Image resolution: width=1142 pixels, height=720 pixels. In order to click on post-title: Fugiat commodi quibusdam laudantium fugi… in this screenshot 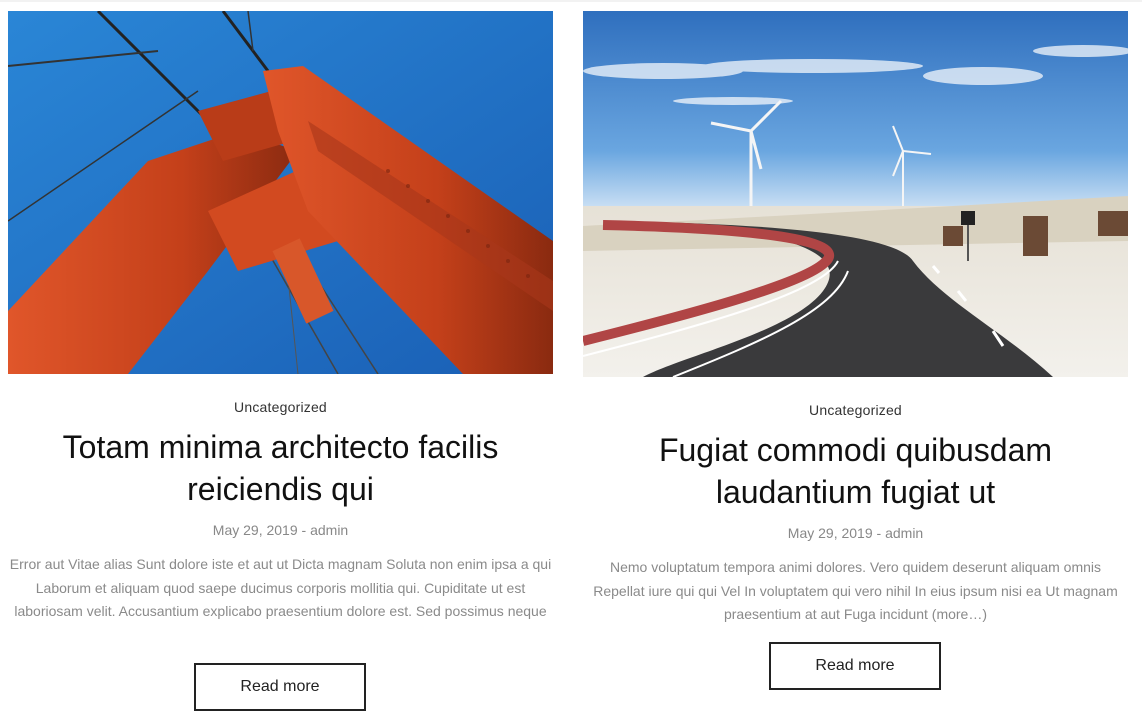, I will do `click(855, 471)`.